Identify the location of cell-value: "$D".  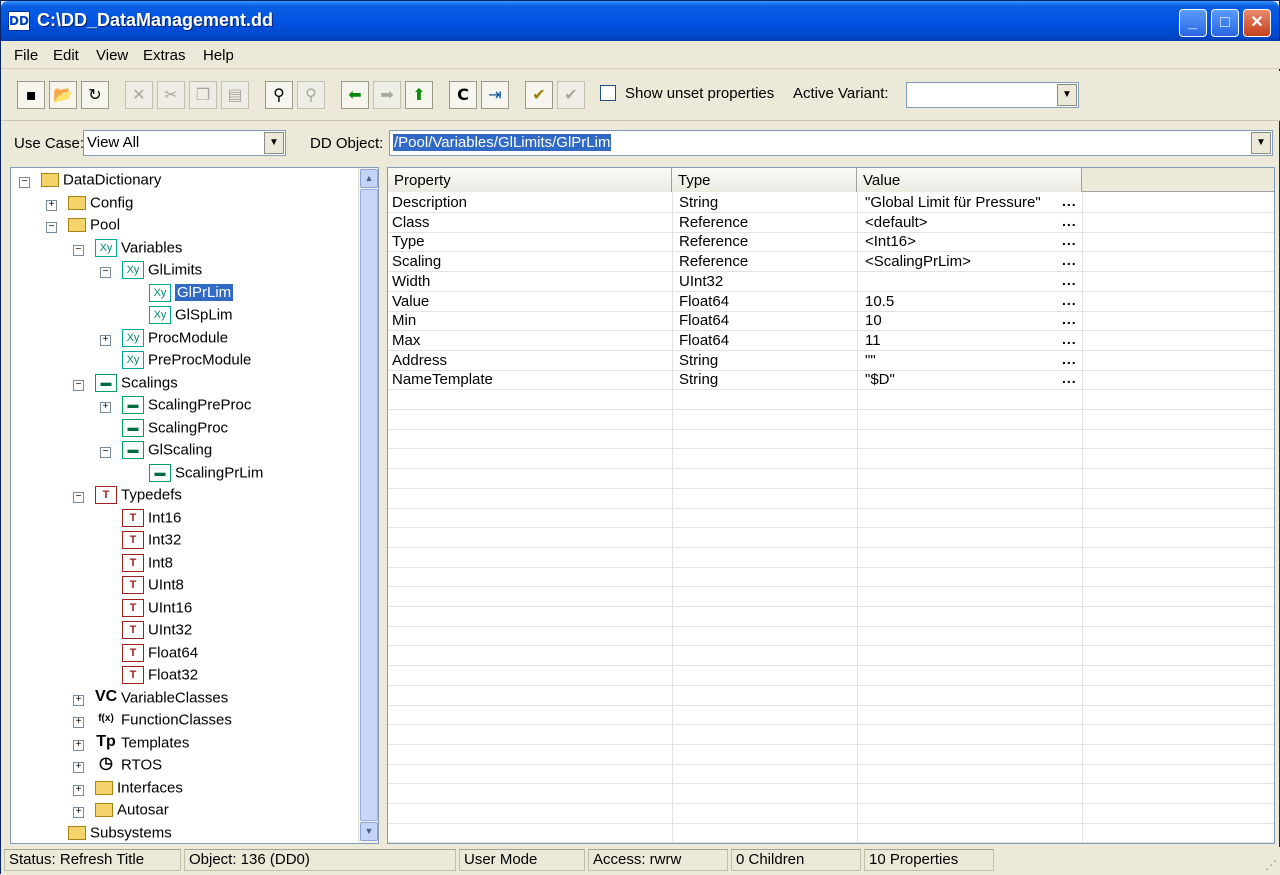
(880, 379).